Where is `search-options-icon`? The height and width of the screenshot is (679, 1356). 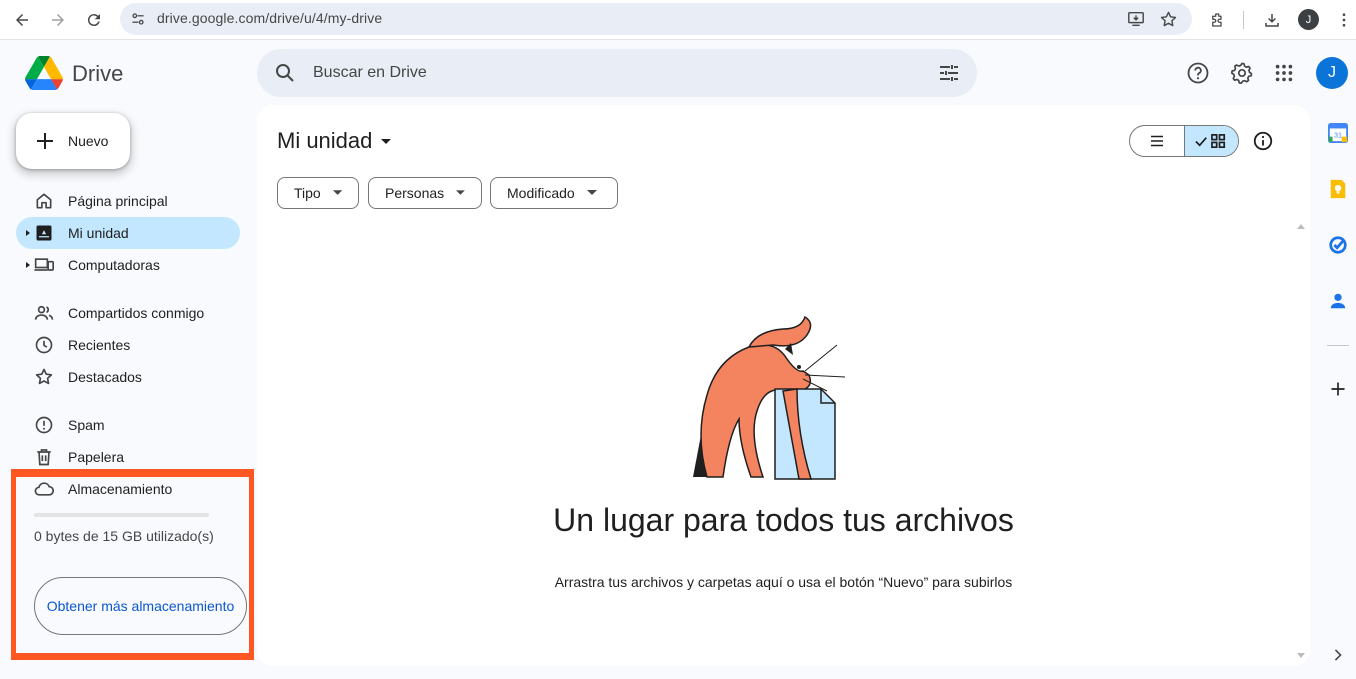 search-options-icon is located at coordinates (949, 73).